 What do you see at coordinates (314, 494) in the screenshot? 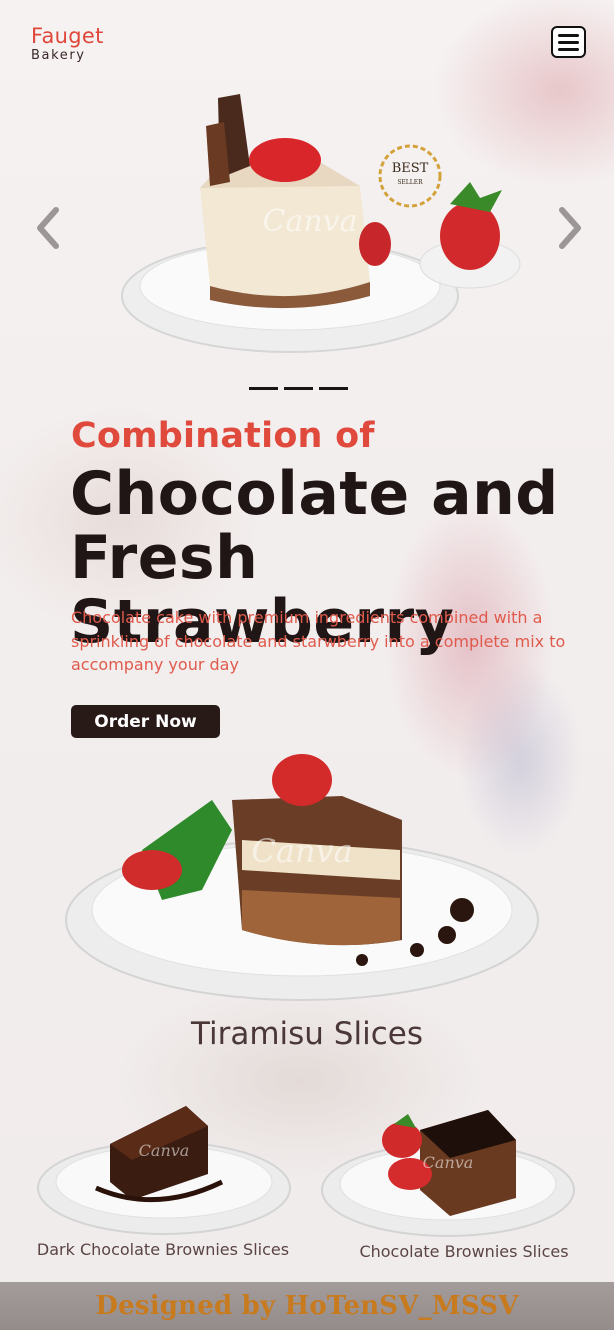
I see `headline-line-1: Chocolate and` at bounding box center [314, 494].